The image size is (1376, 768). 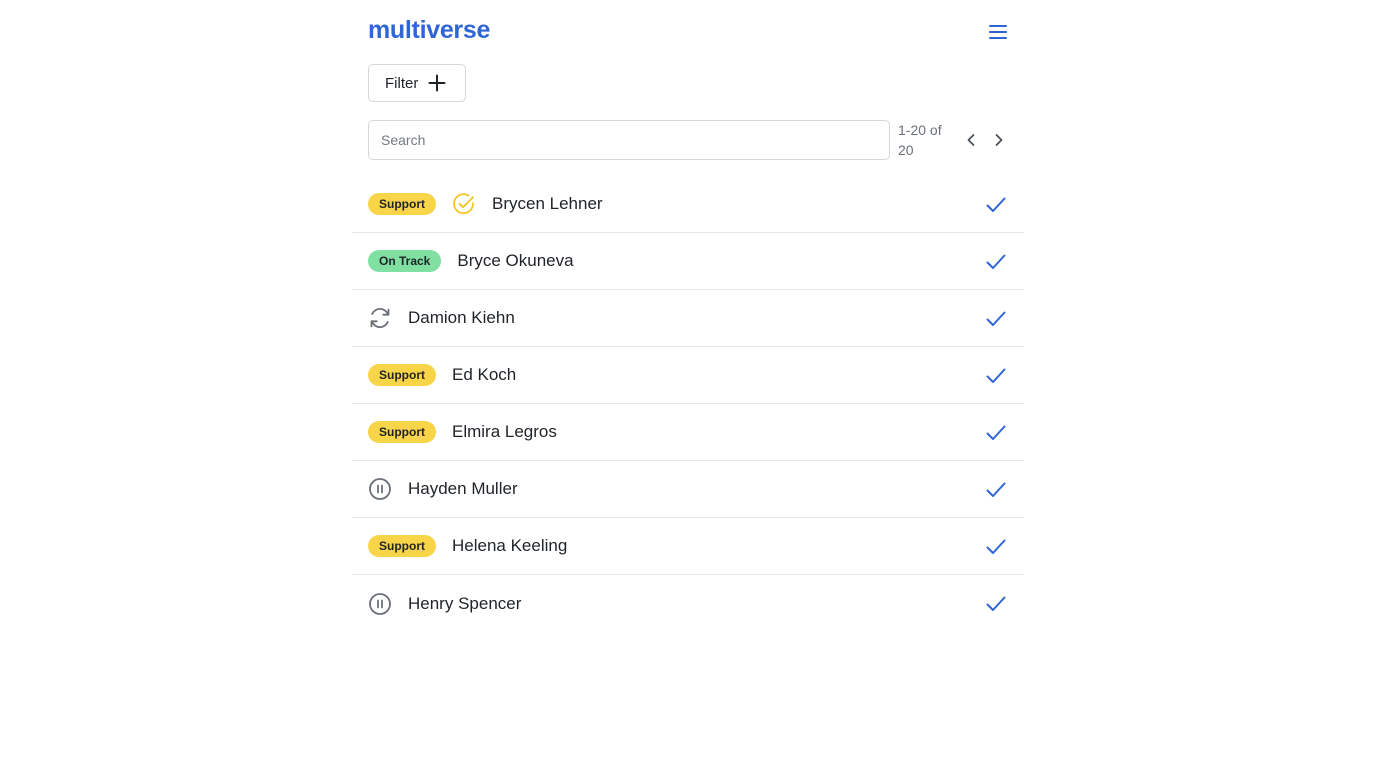 I want to click on brand-logo: multiverse, so click(x=429, y=30).